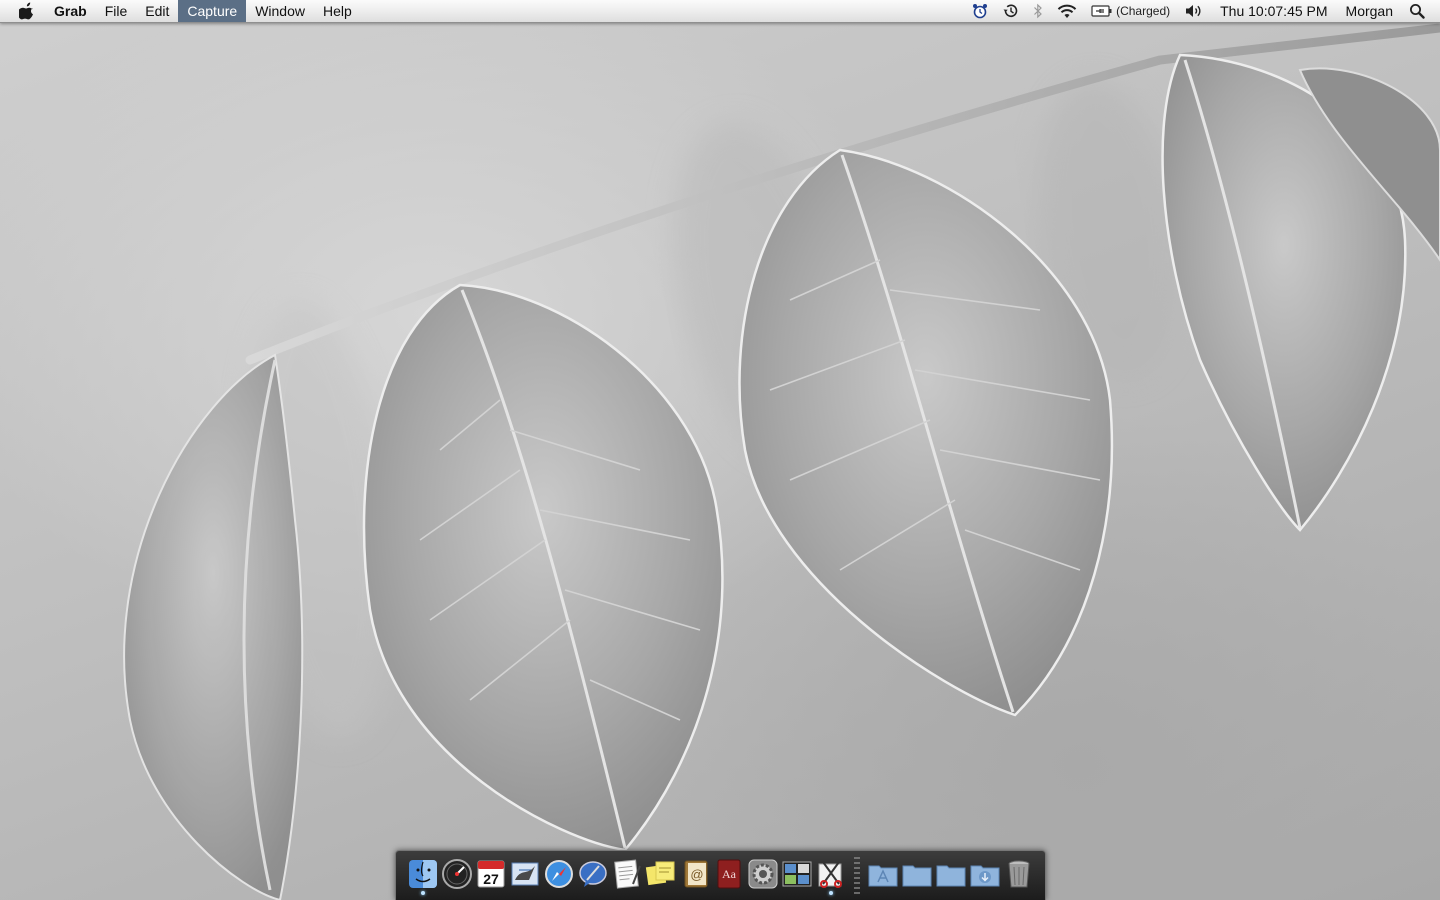 The height and width of the screenshot is (900, 1440). I want to click on dock-stickies, so click(661, 876).